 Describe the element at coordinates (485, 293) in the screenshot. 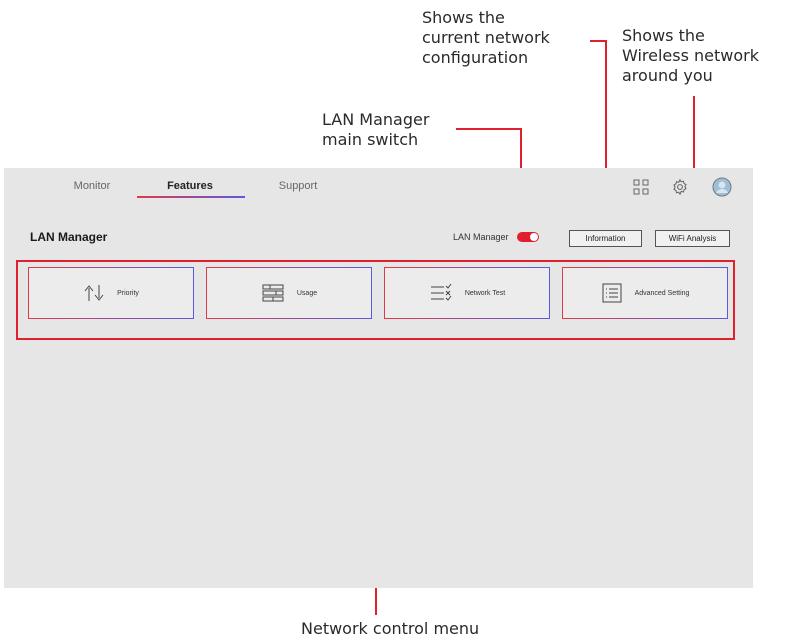

I see `menu-card-label: Network Test` at that location.